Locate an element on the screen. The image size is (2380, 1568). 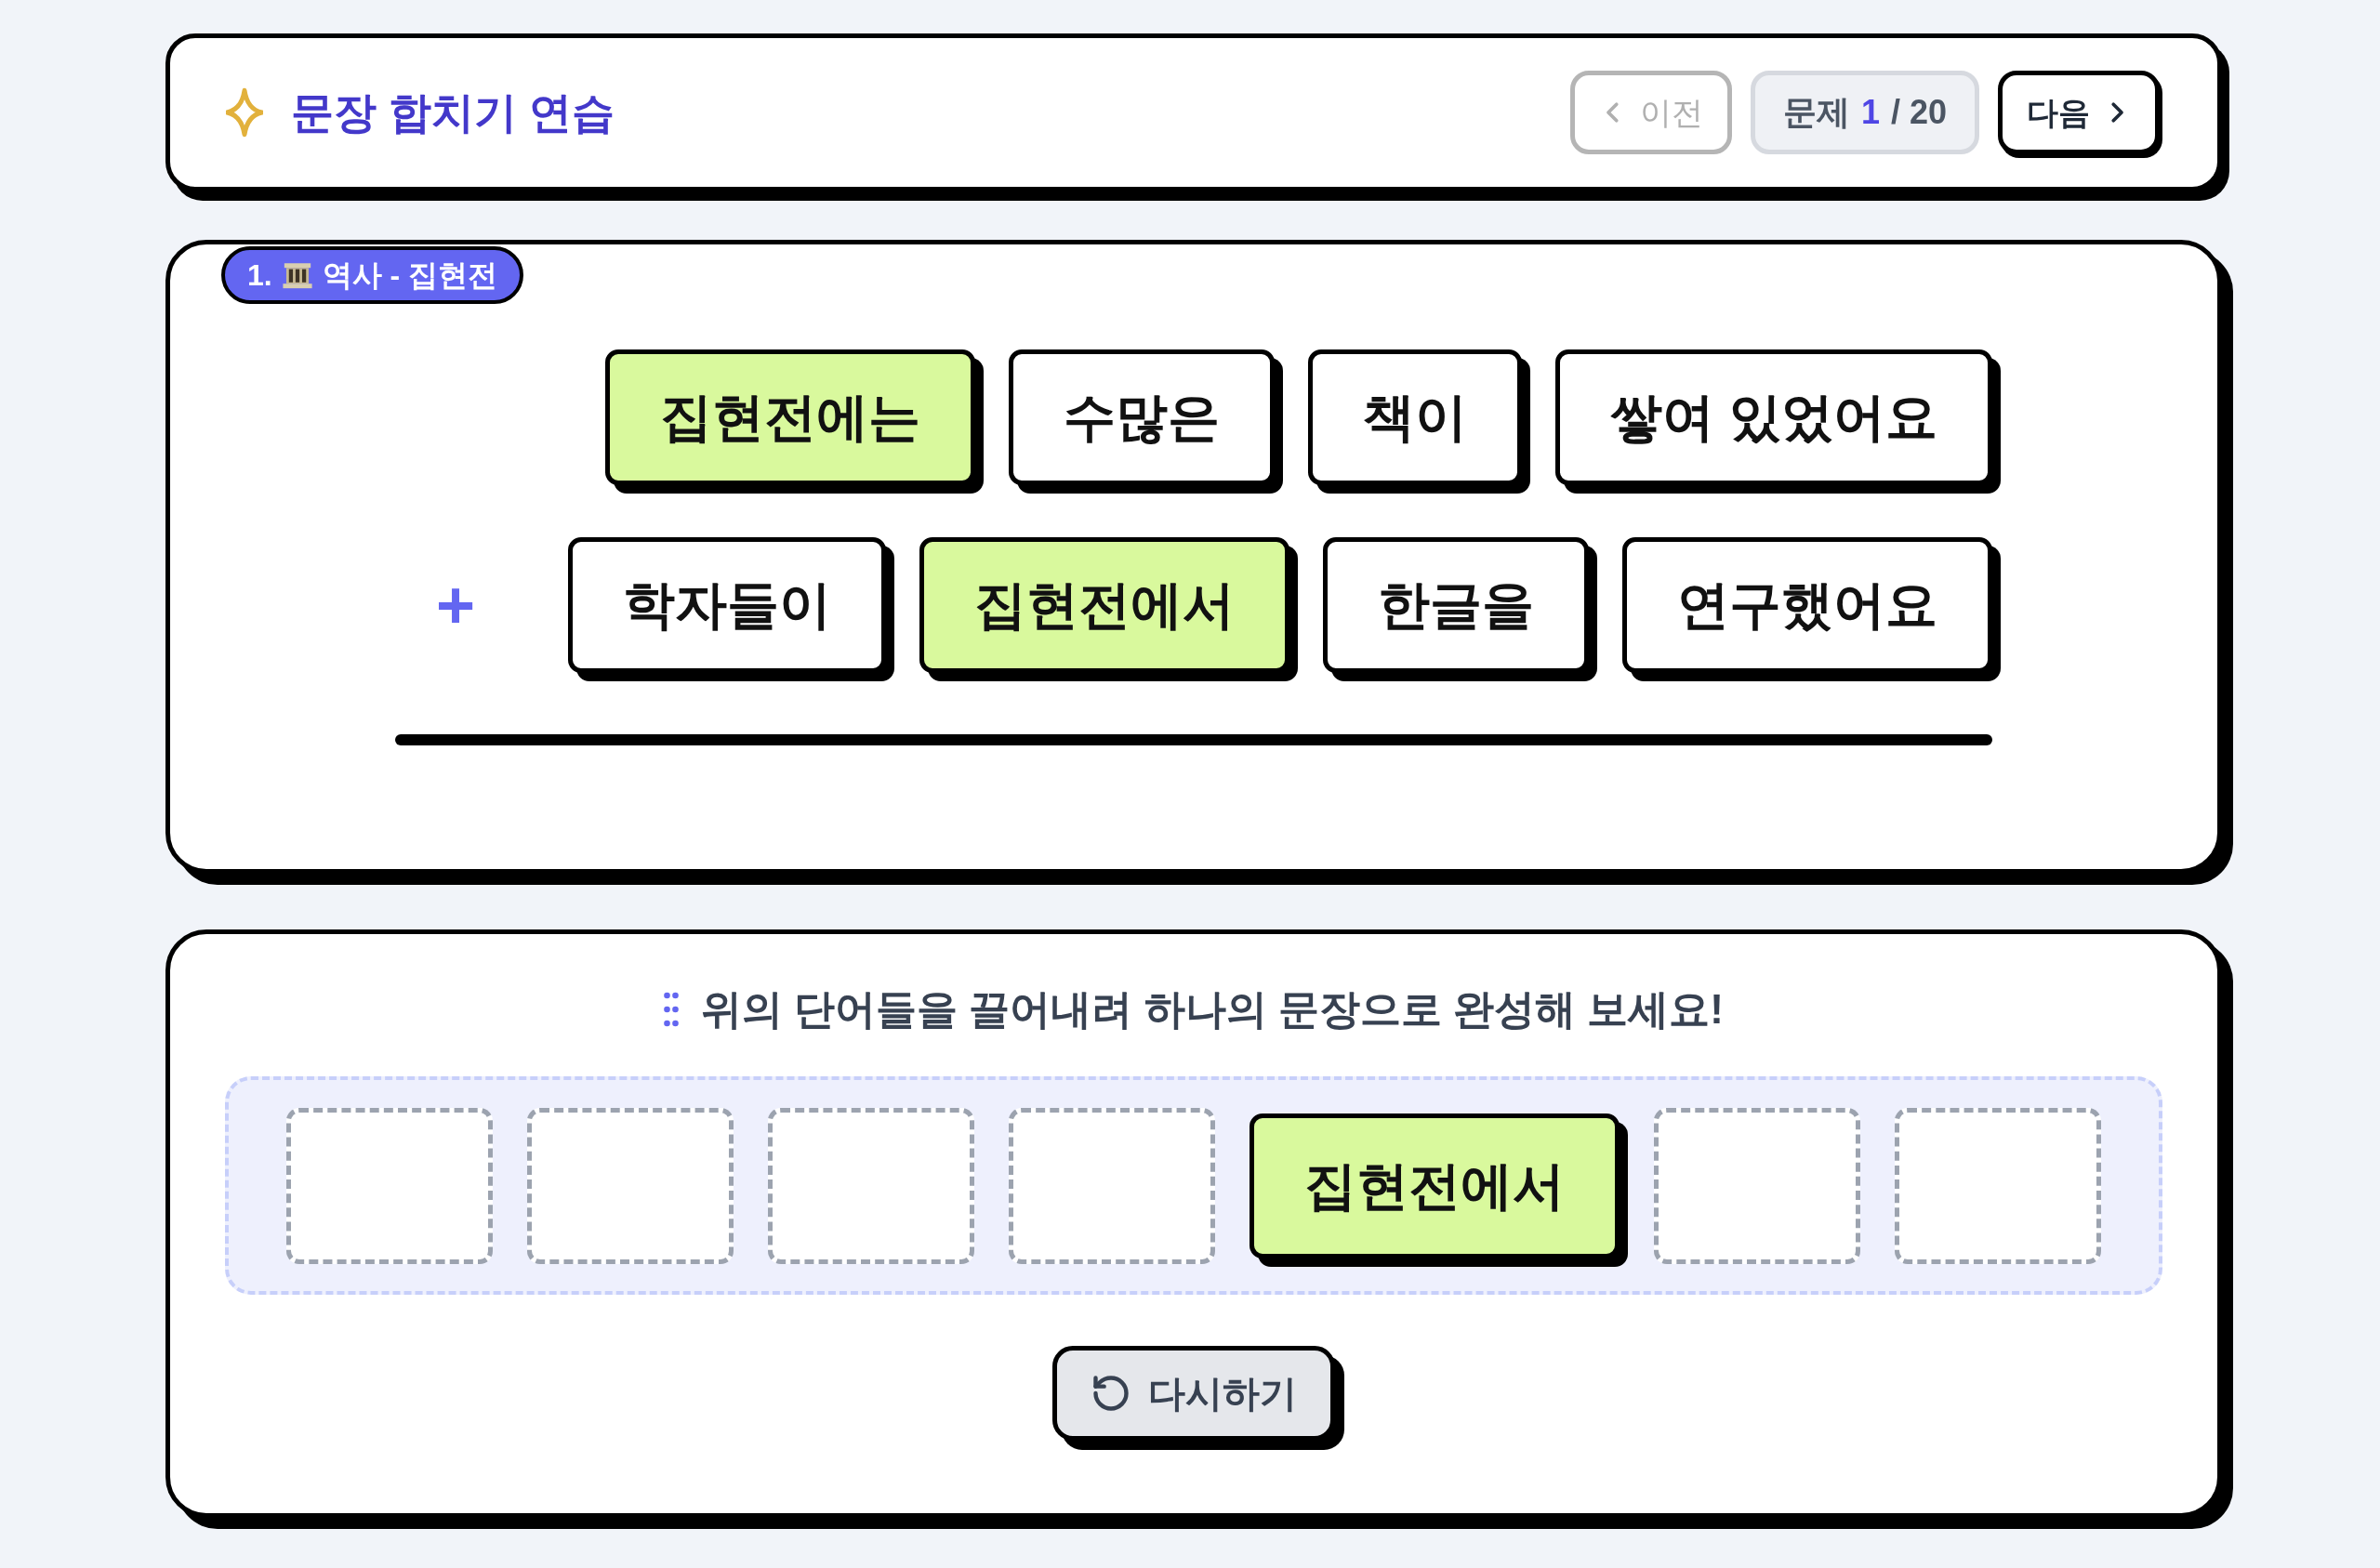
badge-number: 1. is located at coordinates (259, 275).